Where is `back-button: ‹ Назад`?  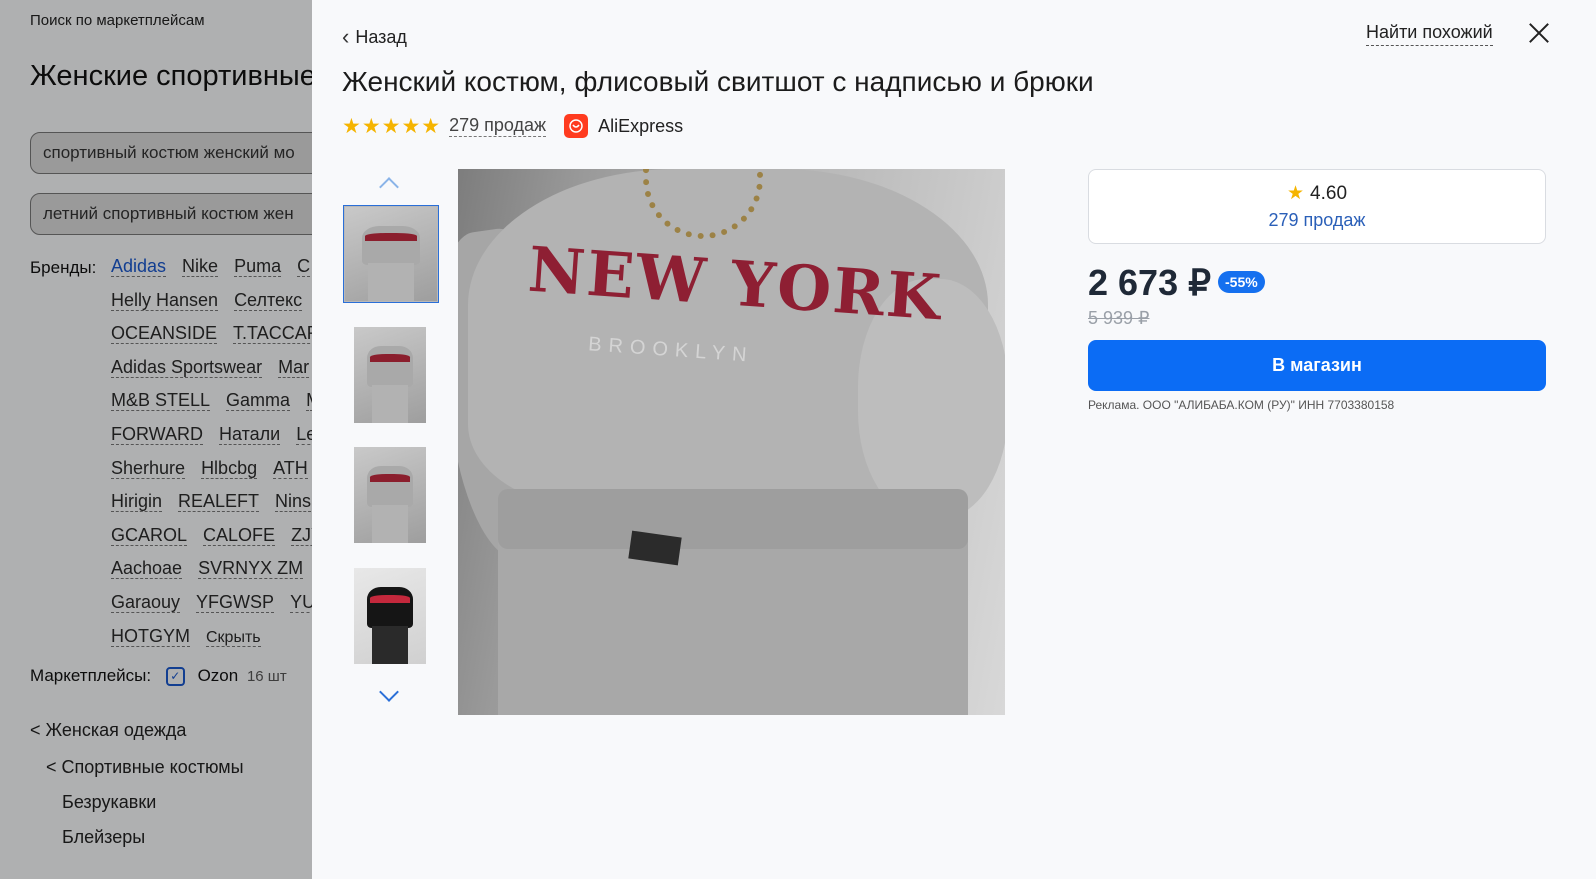 back-button: ‹ Назад is located at coordinates (374, 37).